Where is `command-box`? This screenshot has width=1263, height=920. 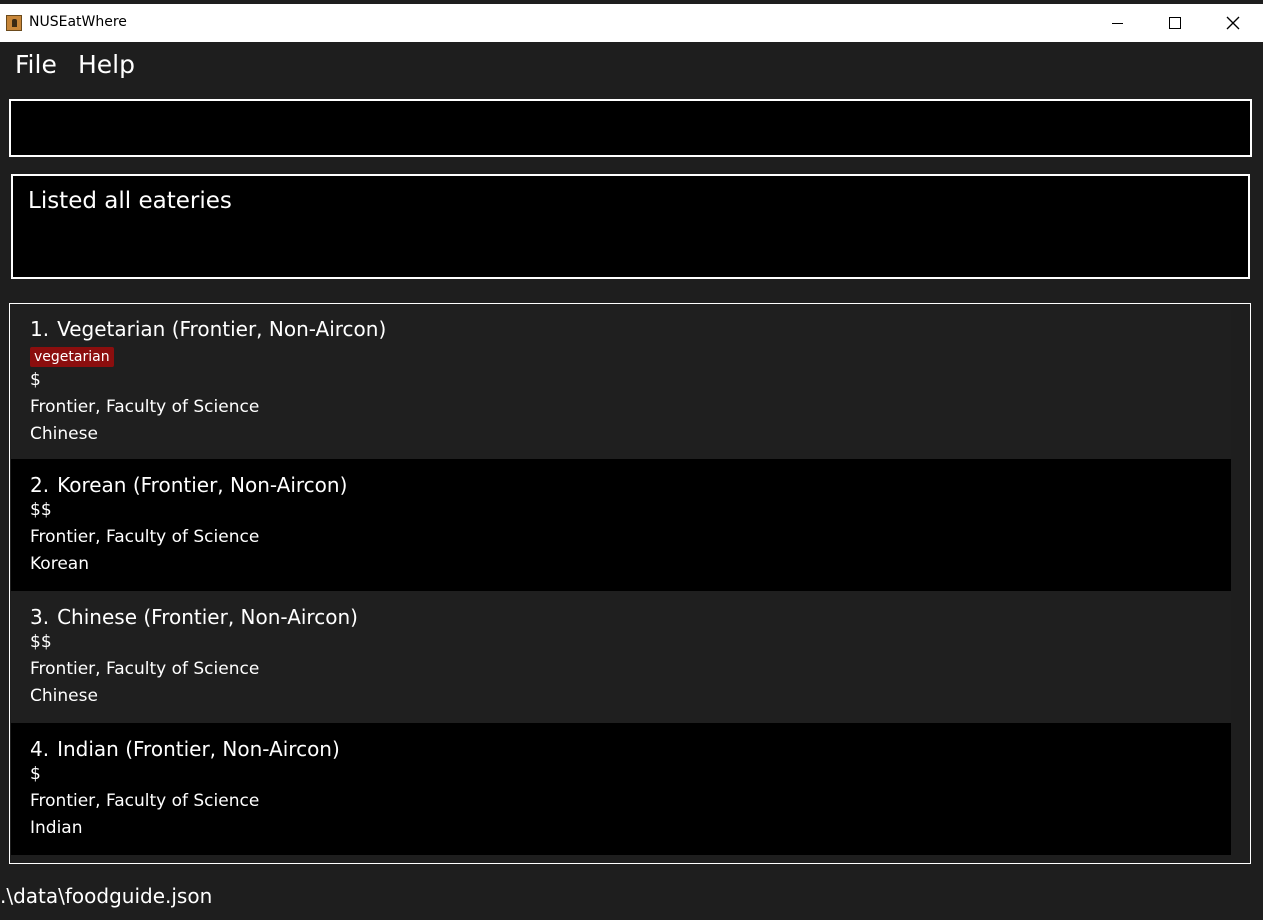 command-box is located at coordinates (630, 128).